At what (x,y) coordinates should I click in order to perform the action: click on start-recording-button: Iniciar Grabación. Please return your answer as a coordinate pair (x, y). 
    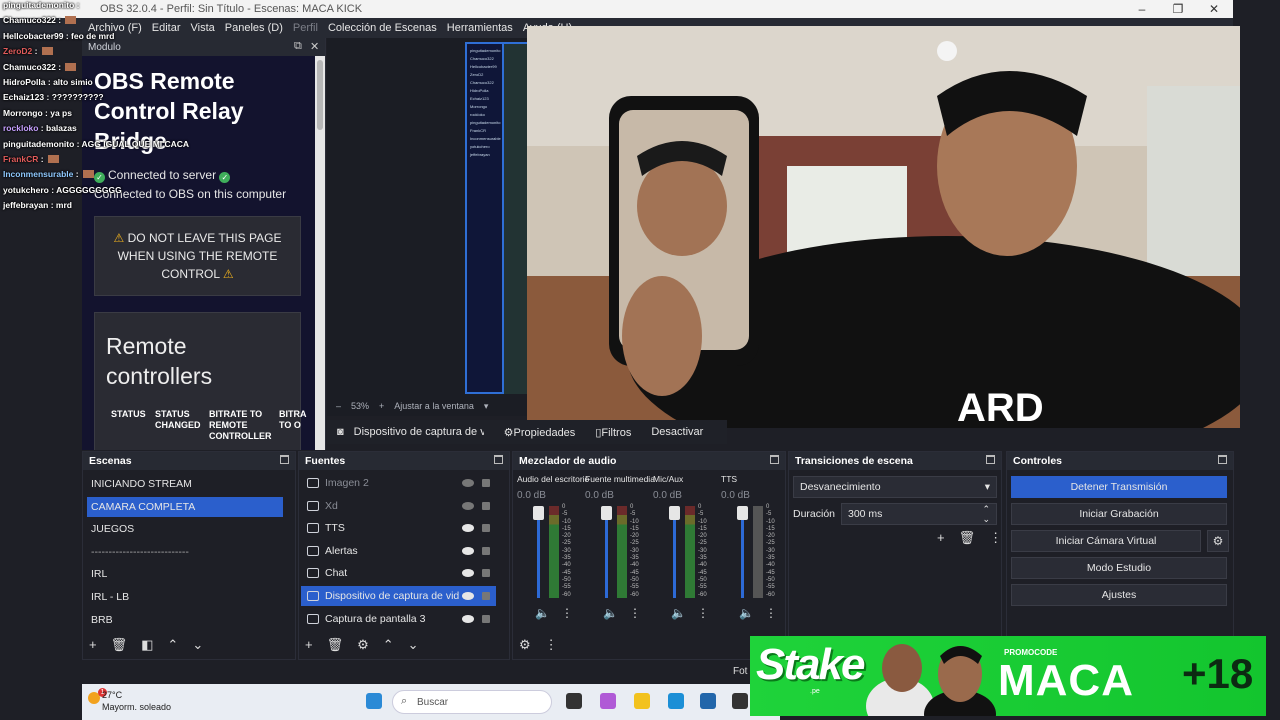
    Looking at the image, I should click on (1119, 514).